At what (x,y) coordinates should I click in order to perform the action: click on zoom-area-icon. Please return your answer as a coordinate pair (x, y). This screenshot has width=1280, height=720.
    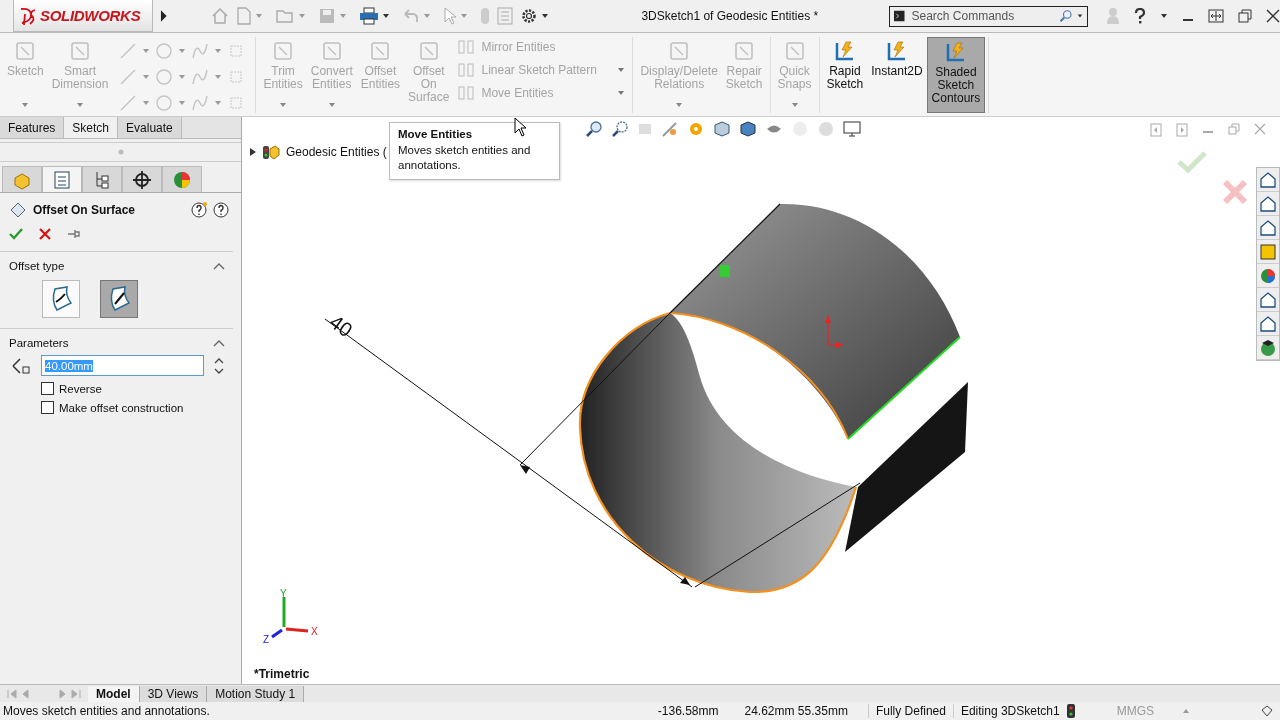
    Looking at the image, I should click on (620, 129).